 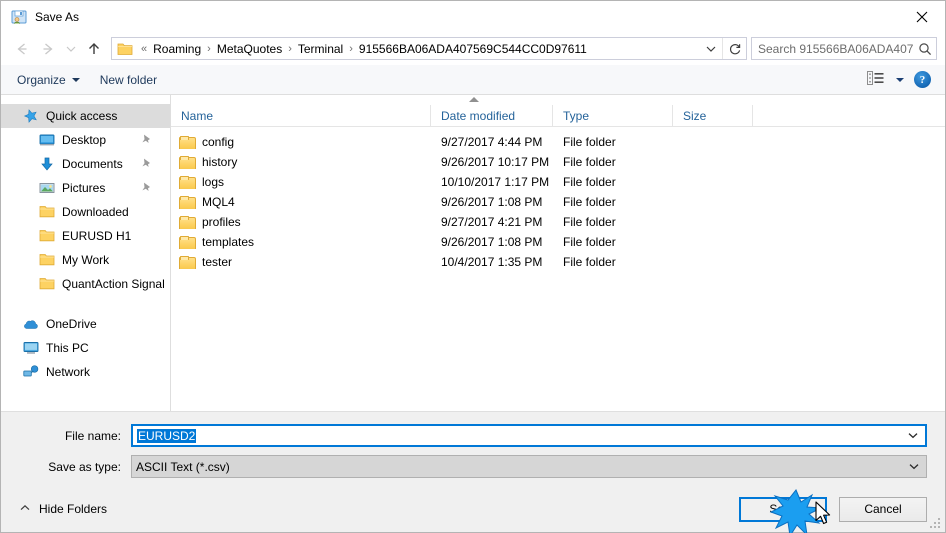 I want to click on breadcrumb-item-0: Roaming, so click(x=177, y=49).